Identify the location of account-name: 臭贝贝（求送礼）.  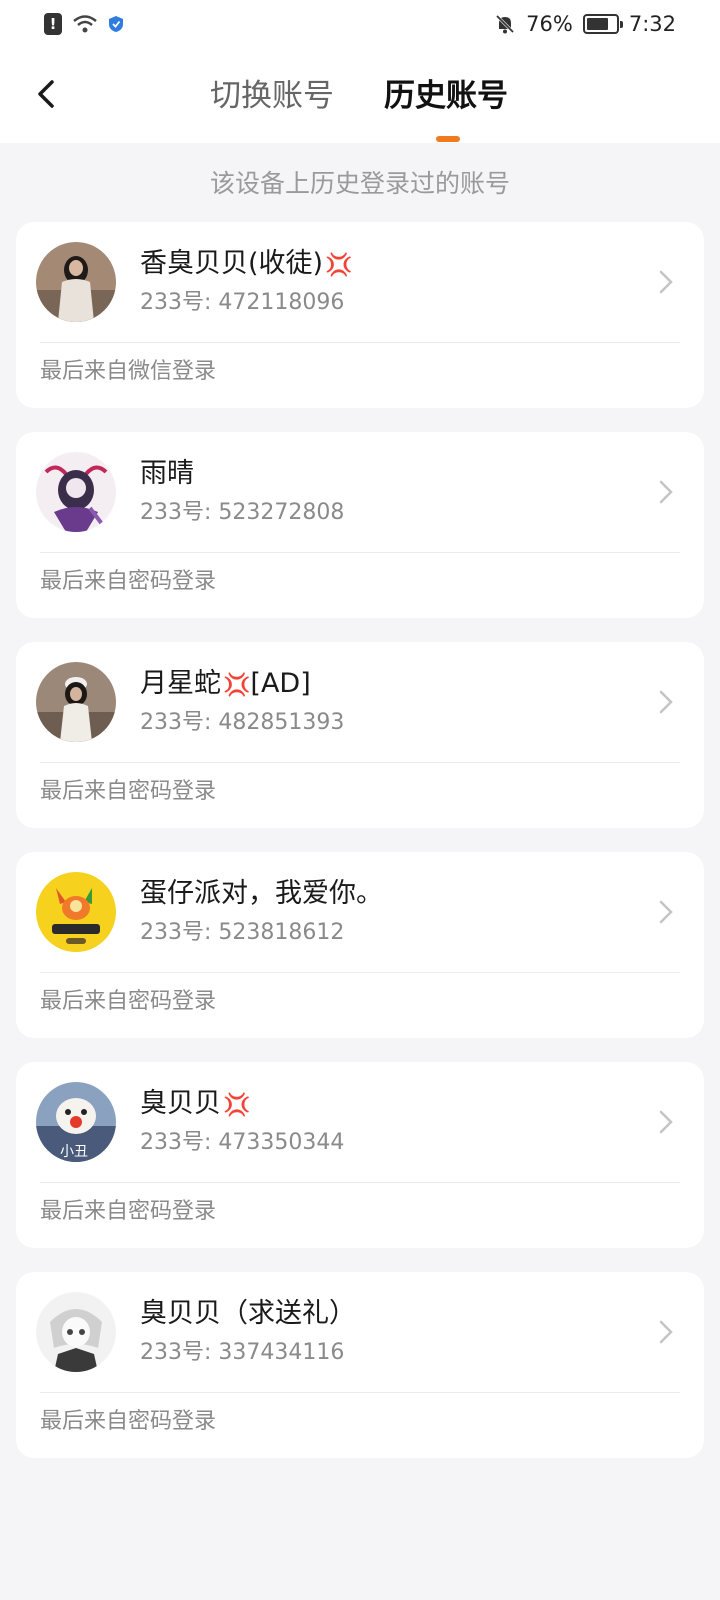
(248, 1313).